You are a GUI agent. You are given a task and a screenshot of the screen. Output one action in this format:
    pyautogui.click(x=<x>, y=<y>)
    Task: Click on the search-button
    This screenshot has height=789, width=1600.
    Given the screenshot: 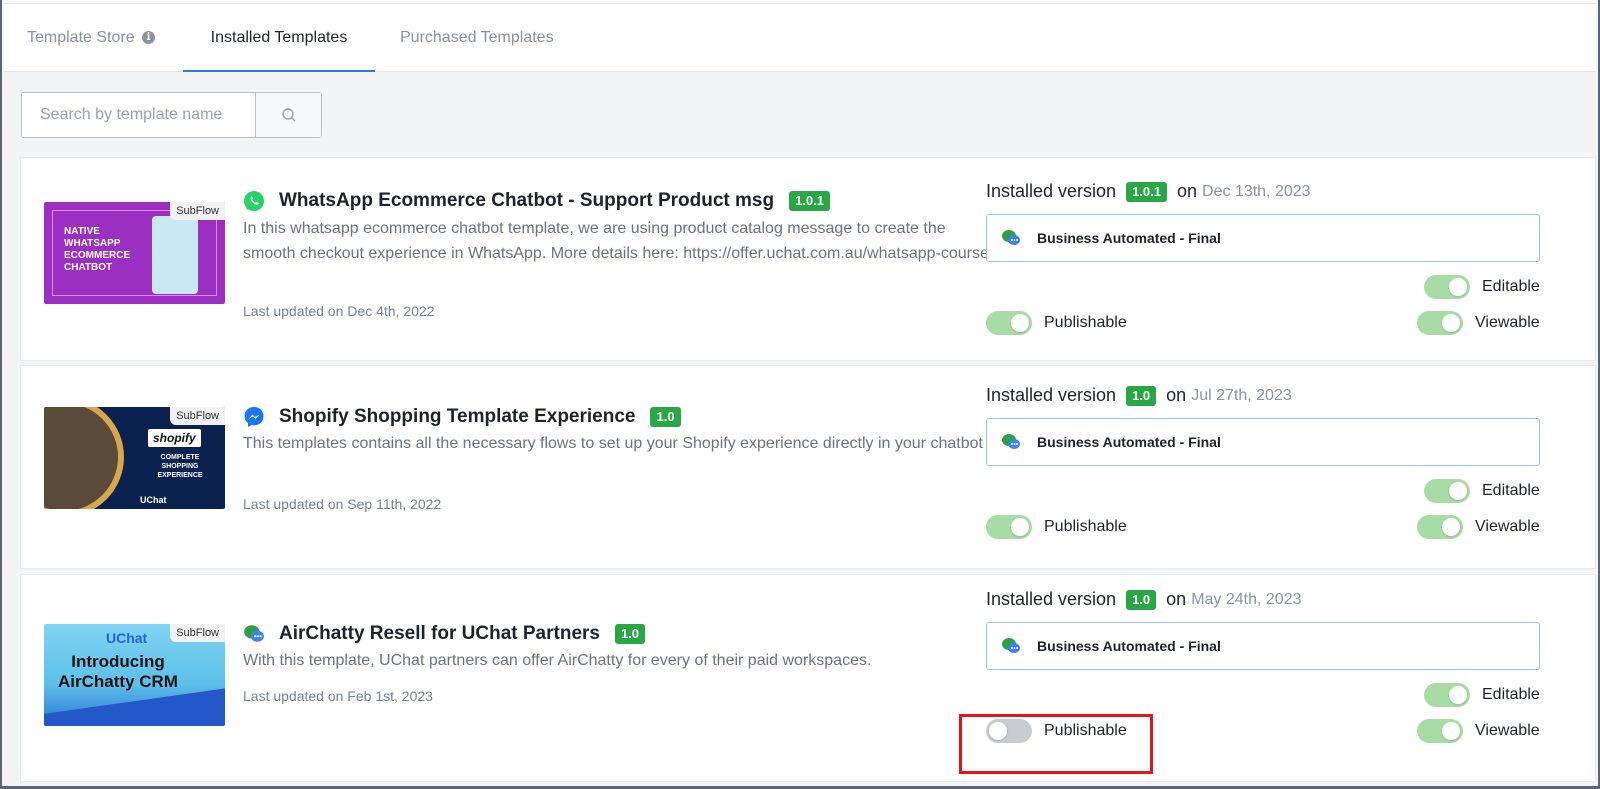 What is the action you would take?
    pyautogui.click(x=288, y=115)
    